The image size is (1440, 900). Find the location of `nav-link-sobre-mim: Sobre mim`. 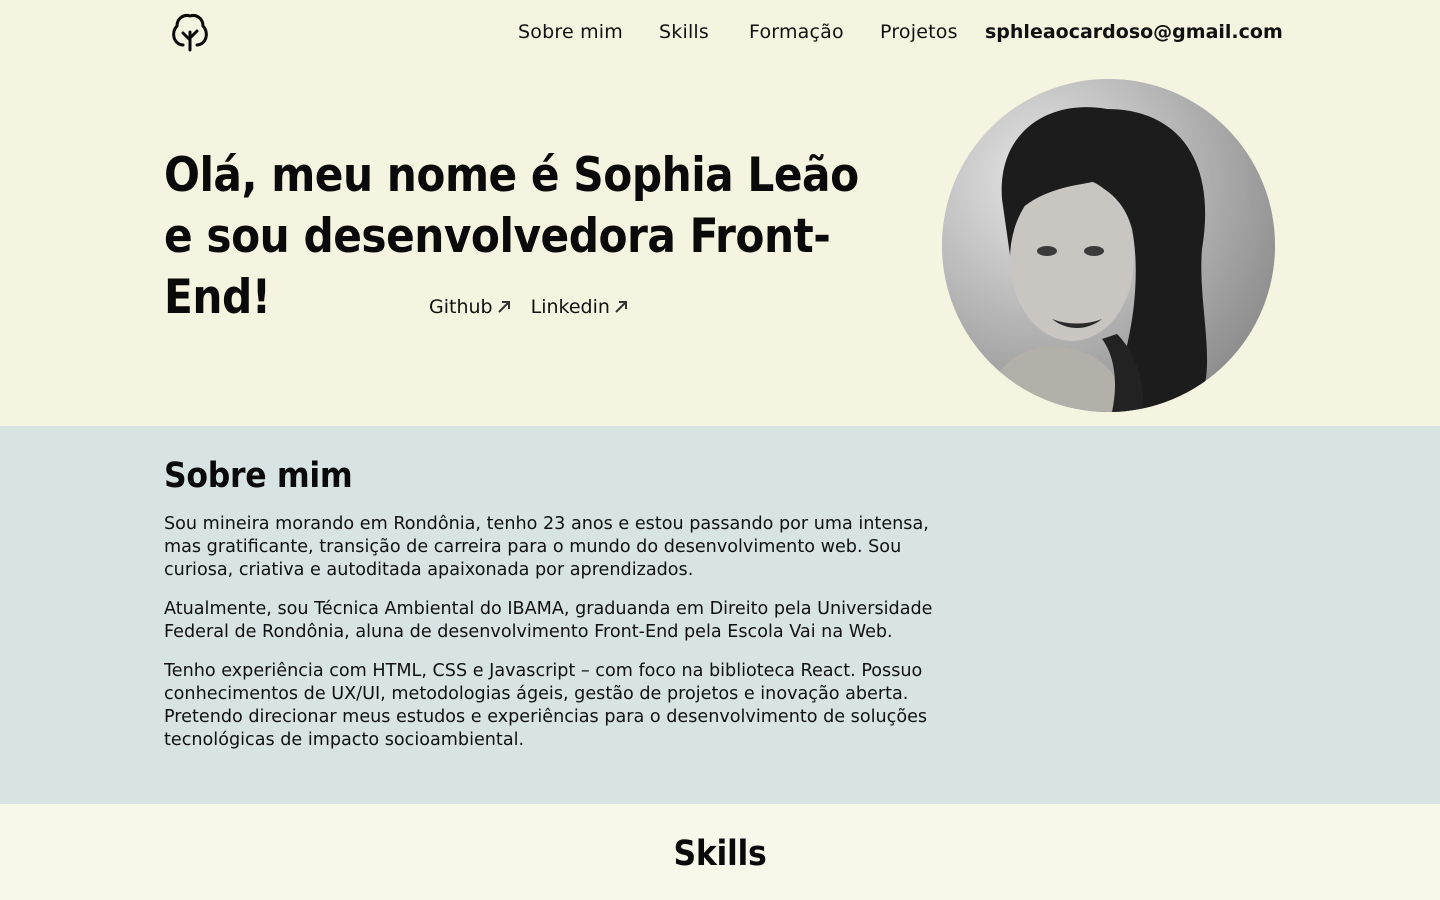

nav-link-sobre-mim: Sobre mim is located at coordinates (570, 32).